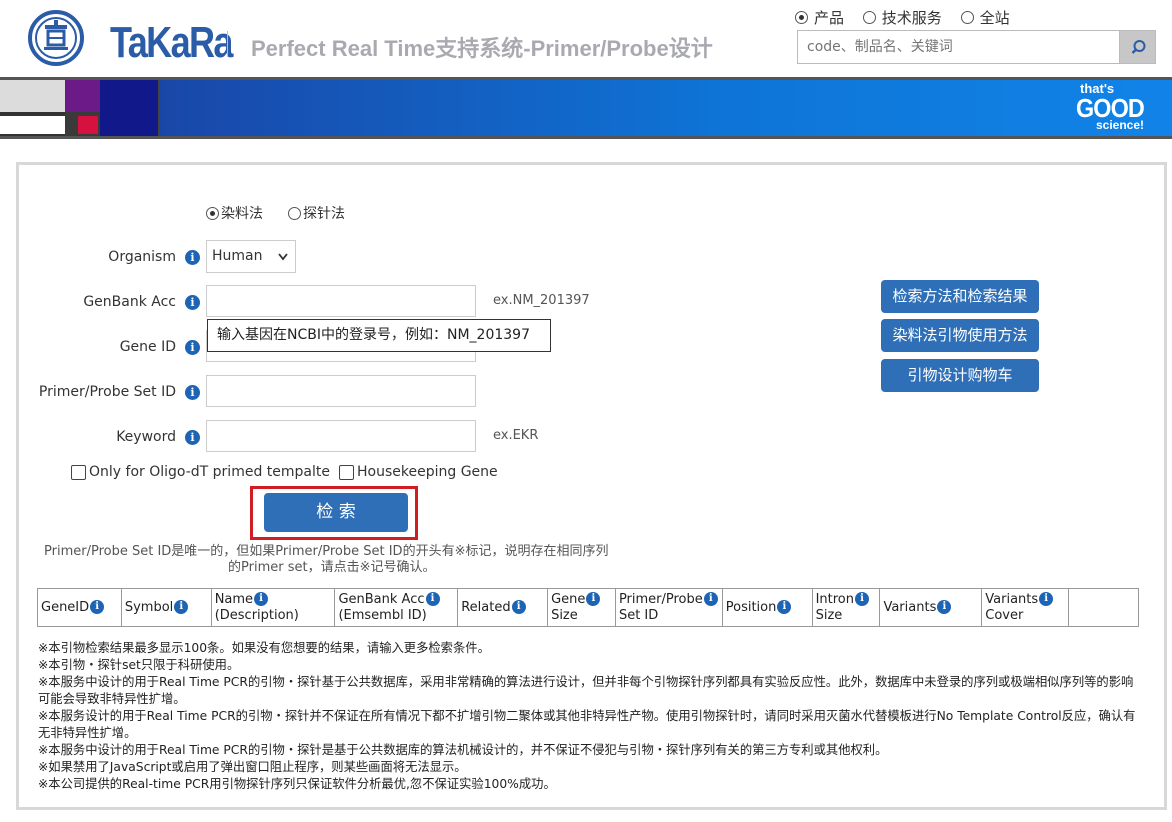  I want to click on column-header: Position i, so click(768, 607).